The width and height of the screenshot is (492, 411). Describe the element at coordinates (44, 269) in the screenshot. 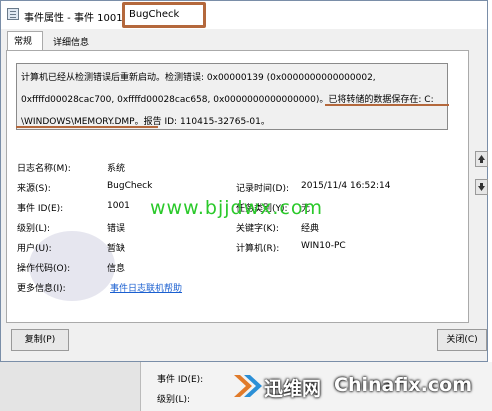

I see `opcode-label: 操作代码(O):` at that location.